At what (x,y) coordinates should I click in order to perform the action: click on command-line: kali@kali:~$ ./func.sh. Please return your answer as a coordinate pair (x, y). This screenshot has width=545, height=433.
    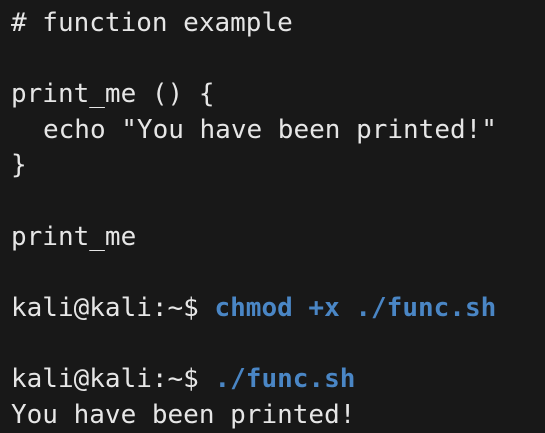
    Looking at the image, I should click on (278, 380).